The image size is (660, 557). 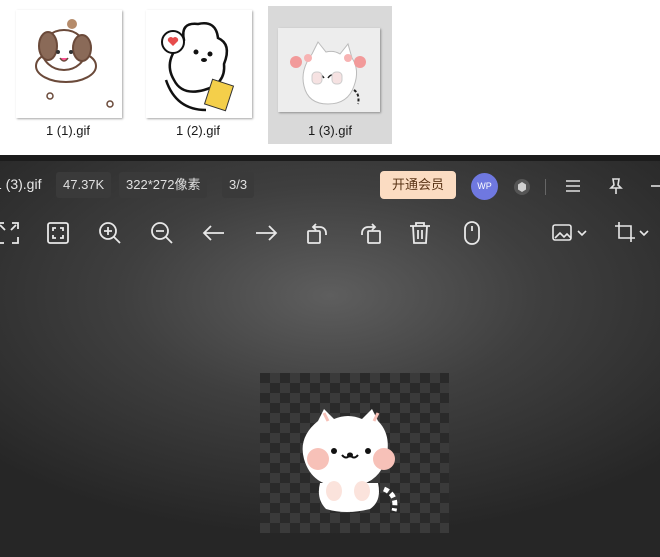 I want to click on avatar: WP, so click(x=484, y=186).